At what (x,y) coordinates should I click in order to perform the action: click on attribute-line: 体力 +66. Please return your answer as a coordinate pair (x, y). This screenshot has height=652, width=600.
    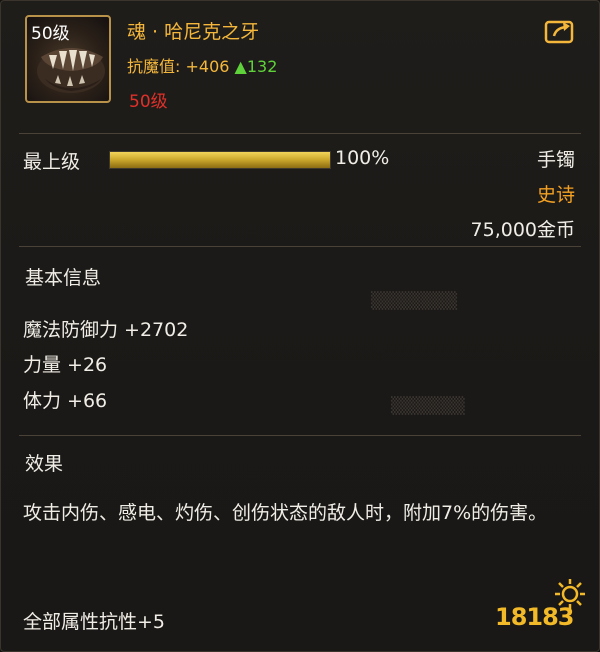
    Looking at the image, I should click on (65, 401).